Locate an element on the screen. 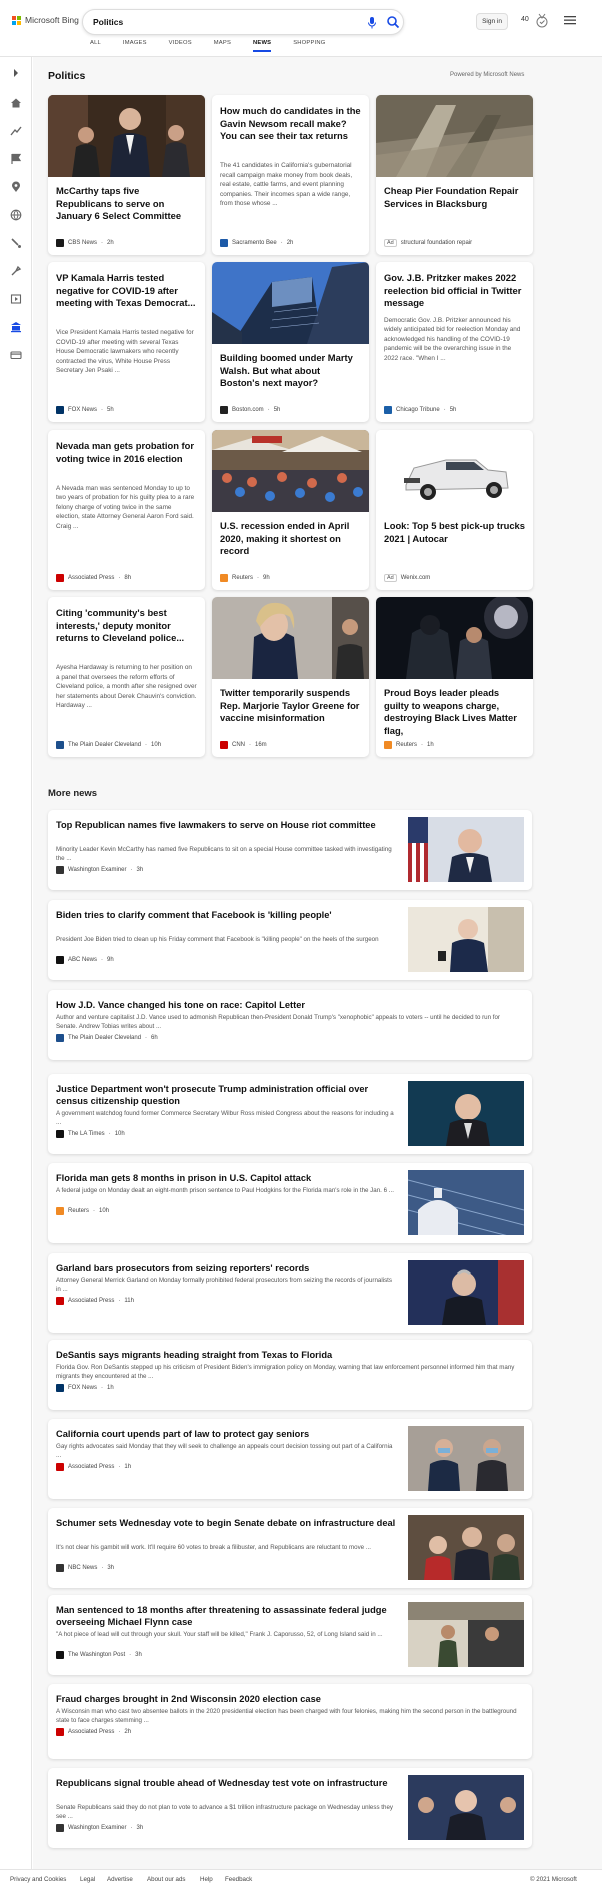 This screenshot has height=1889, width=602. more-news-source: ABC News · 9h is located at coordinates (85, 960).